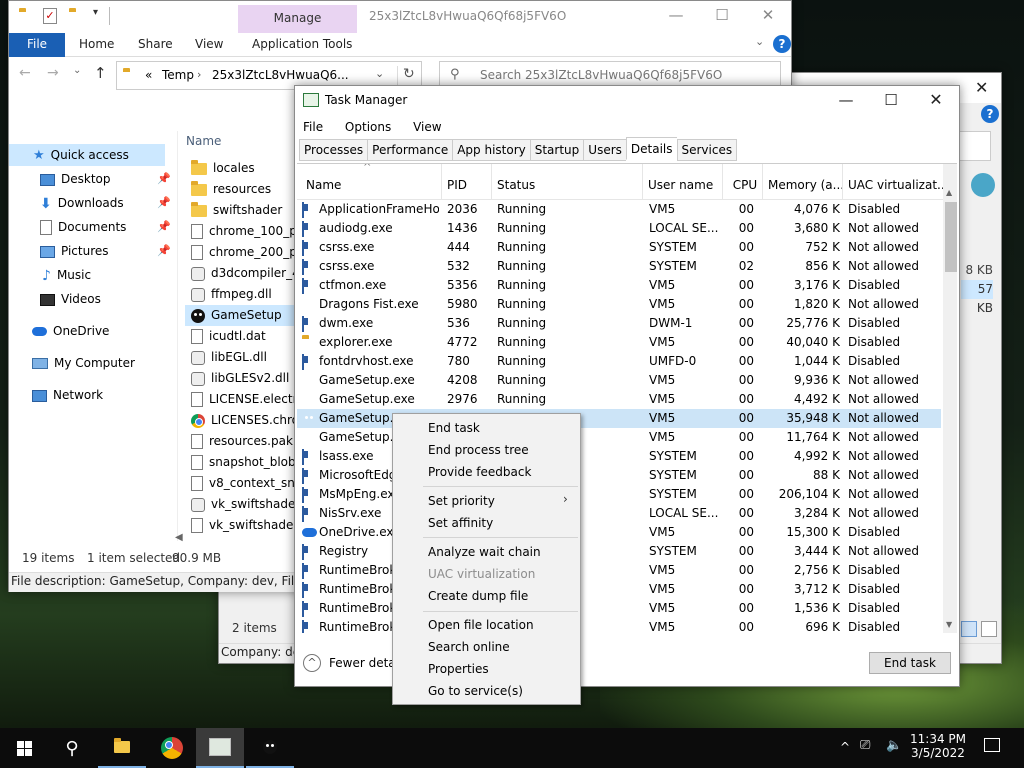  I want to click on file-row: chrome_200_perc, so click(245, 252).